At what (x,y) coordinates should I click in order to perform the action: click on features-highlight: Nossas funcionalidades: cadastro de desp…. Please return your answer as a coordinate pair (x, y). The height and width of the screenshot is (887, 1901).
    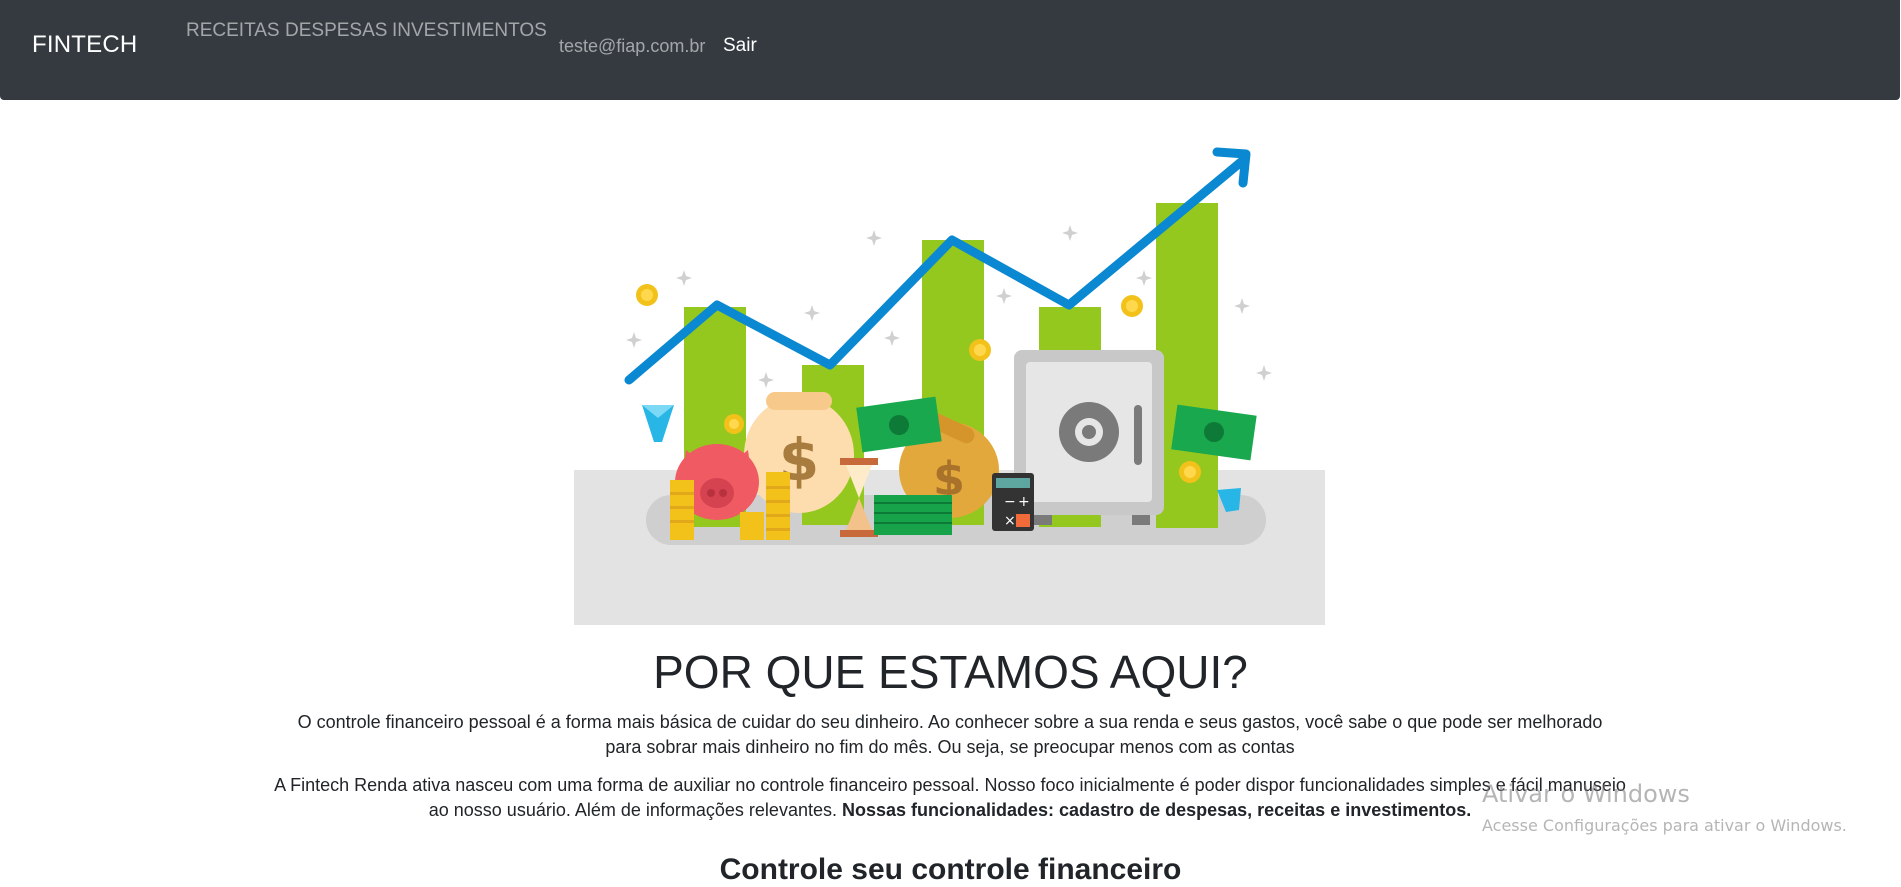
    Looking at the image, I should click on (1156, 810).